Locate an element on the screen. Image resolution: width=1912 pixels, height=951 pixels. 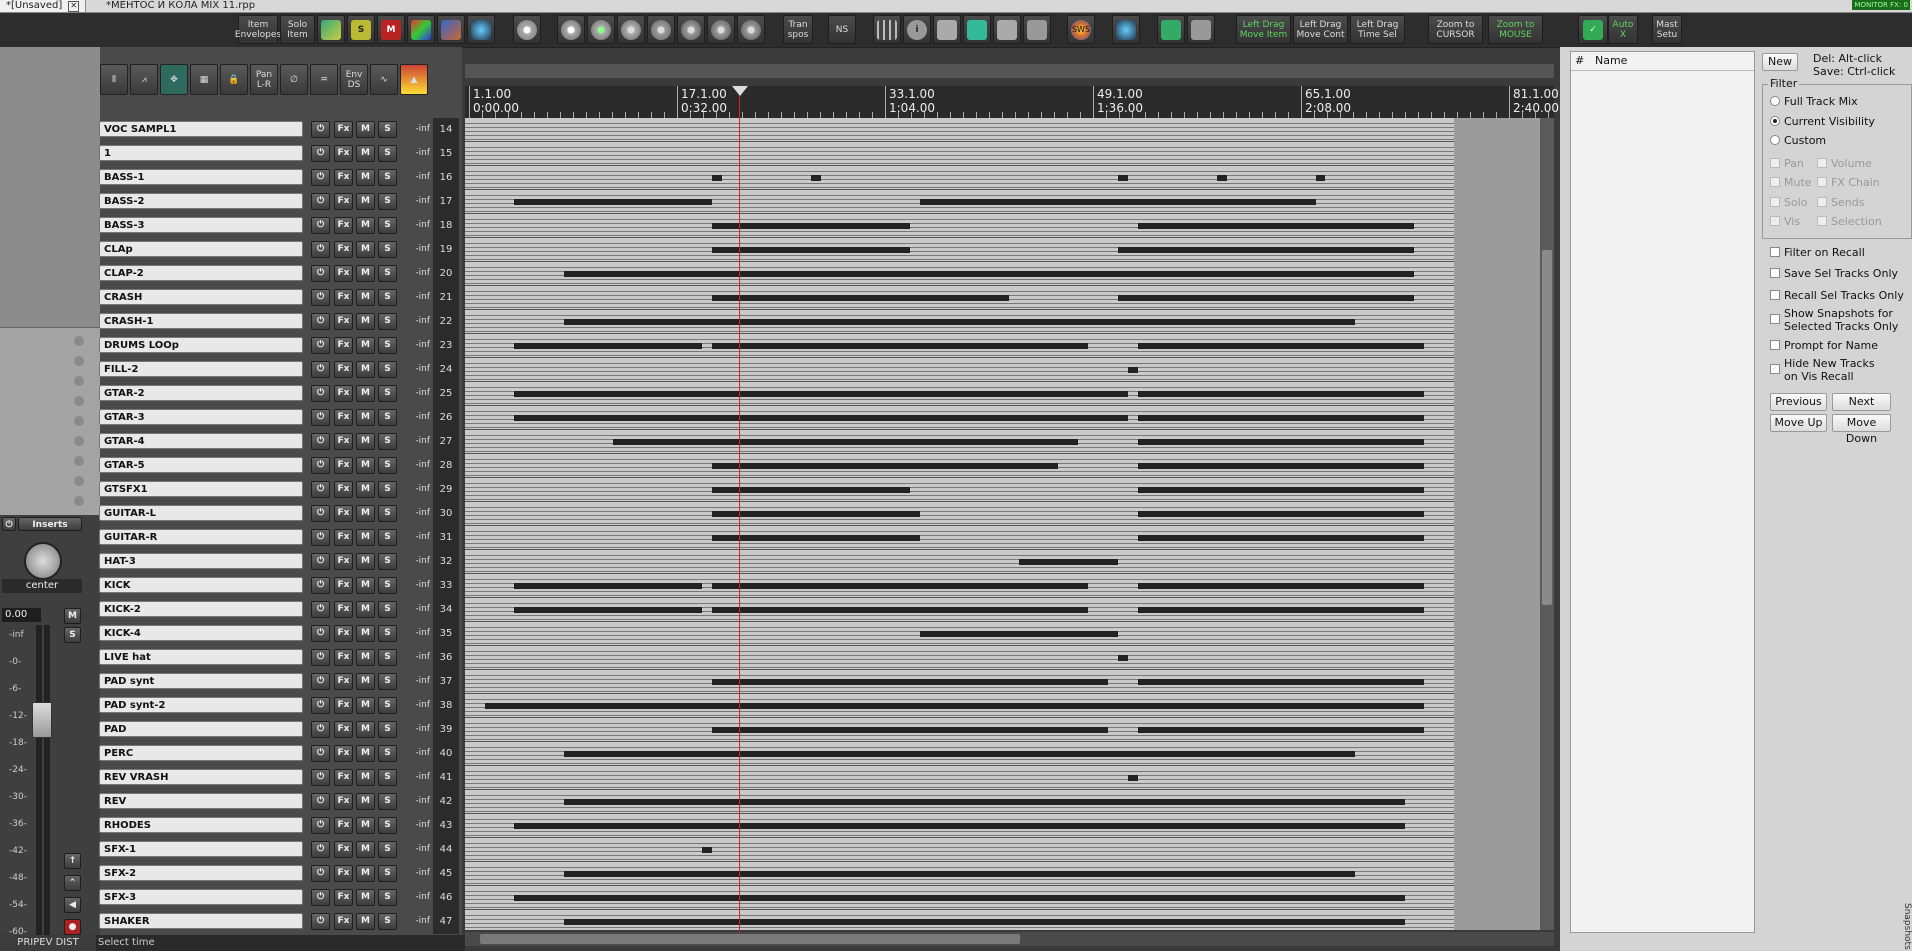
knob-icon is located at coordinates (79, 381).